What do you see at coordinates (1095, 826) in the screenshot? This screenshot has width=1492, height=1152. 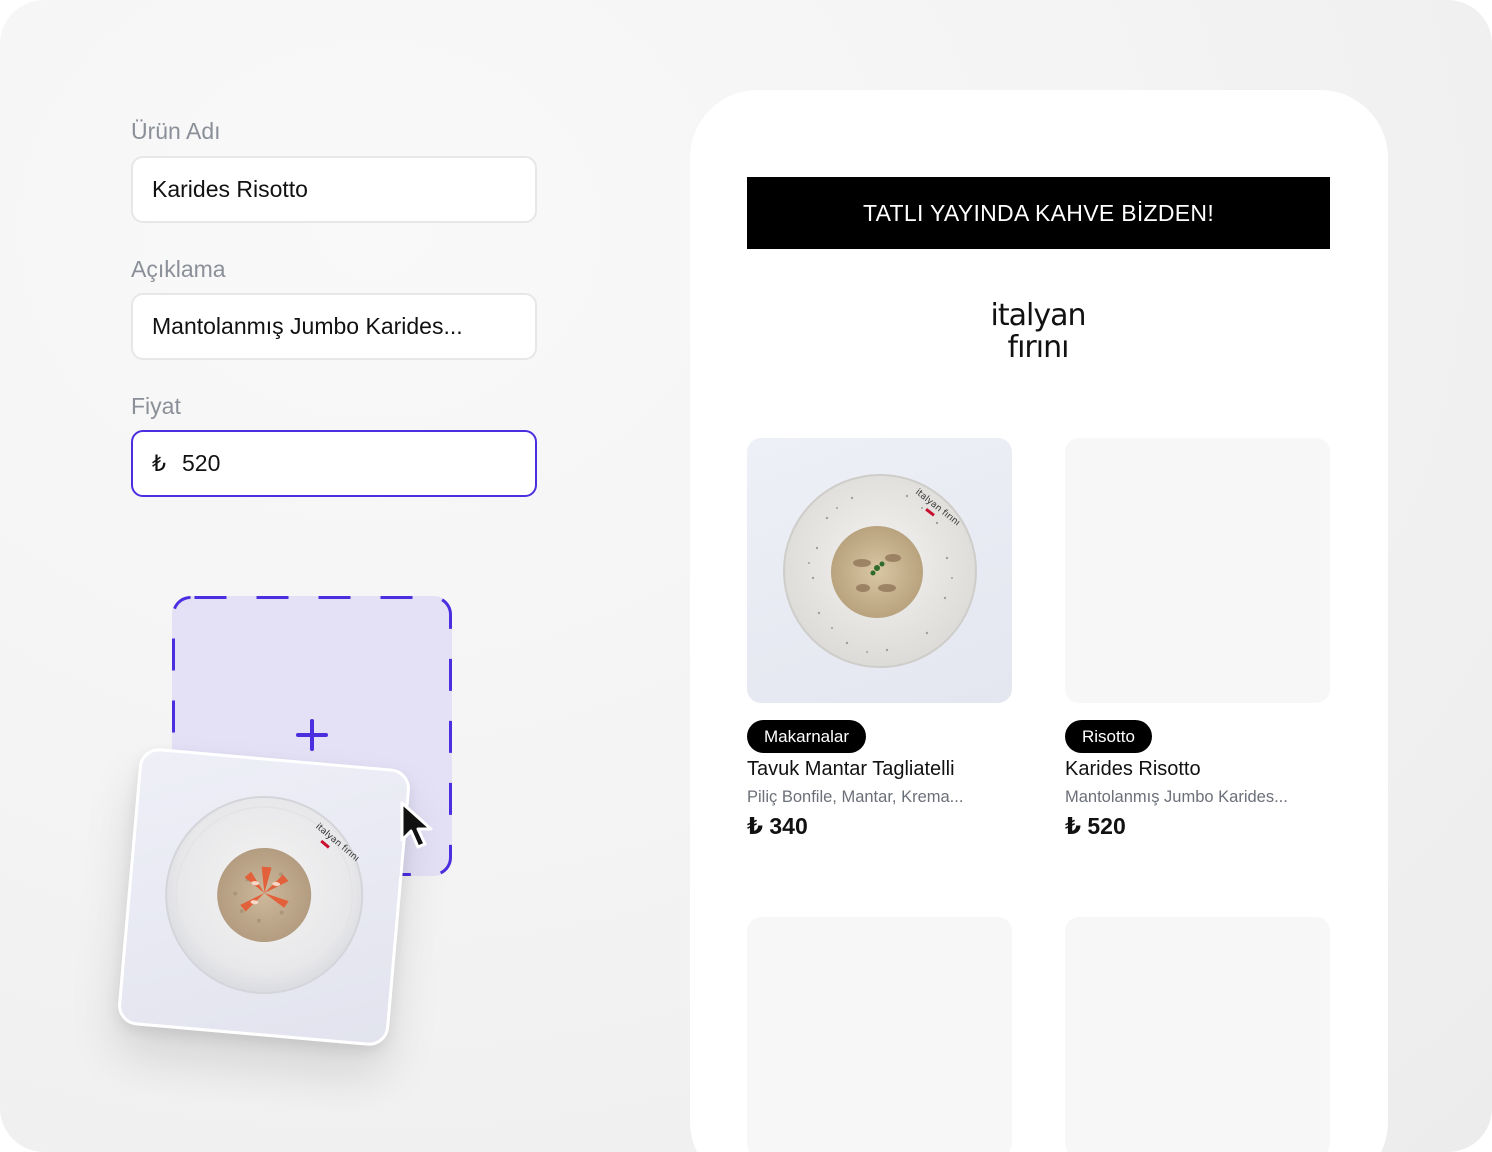 I see `menu-item-price: ₺ 520` at bounding box center [1095, 826].